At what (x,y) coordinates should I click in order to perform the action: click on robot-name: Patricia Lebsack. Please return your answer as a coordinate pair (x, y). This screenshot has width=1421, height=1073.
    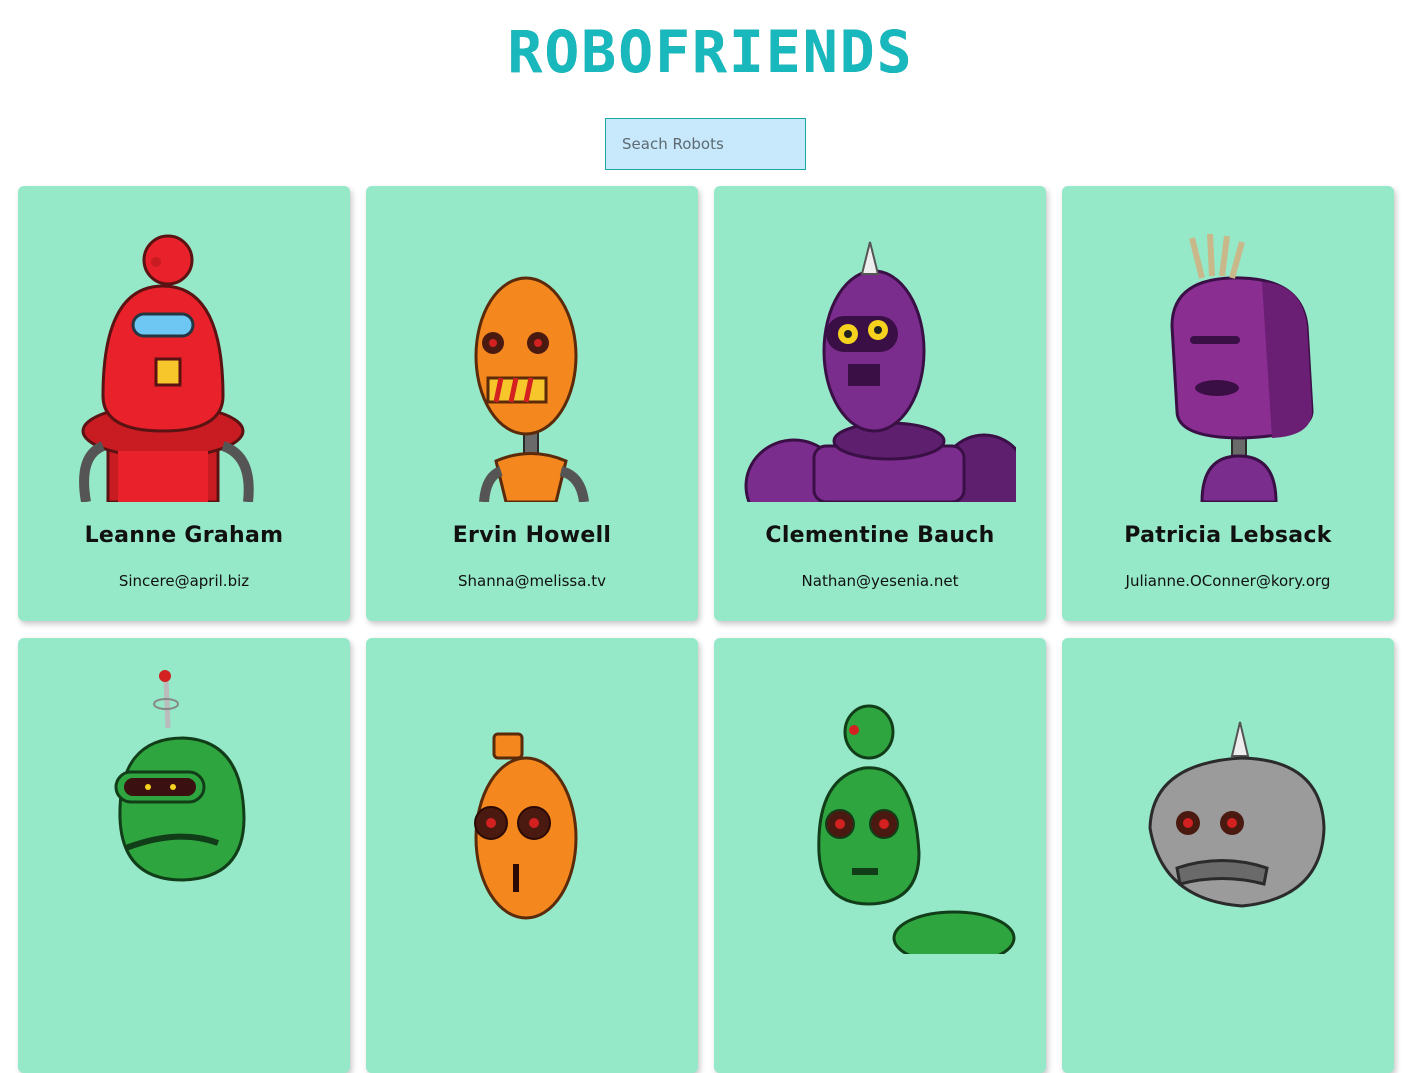
    Looking at the image, I should click on (1228, 535).